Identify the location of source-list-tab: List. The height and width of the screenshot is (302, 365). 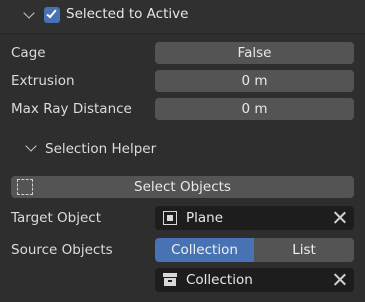
(304, 250).